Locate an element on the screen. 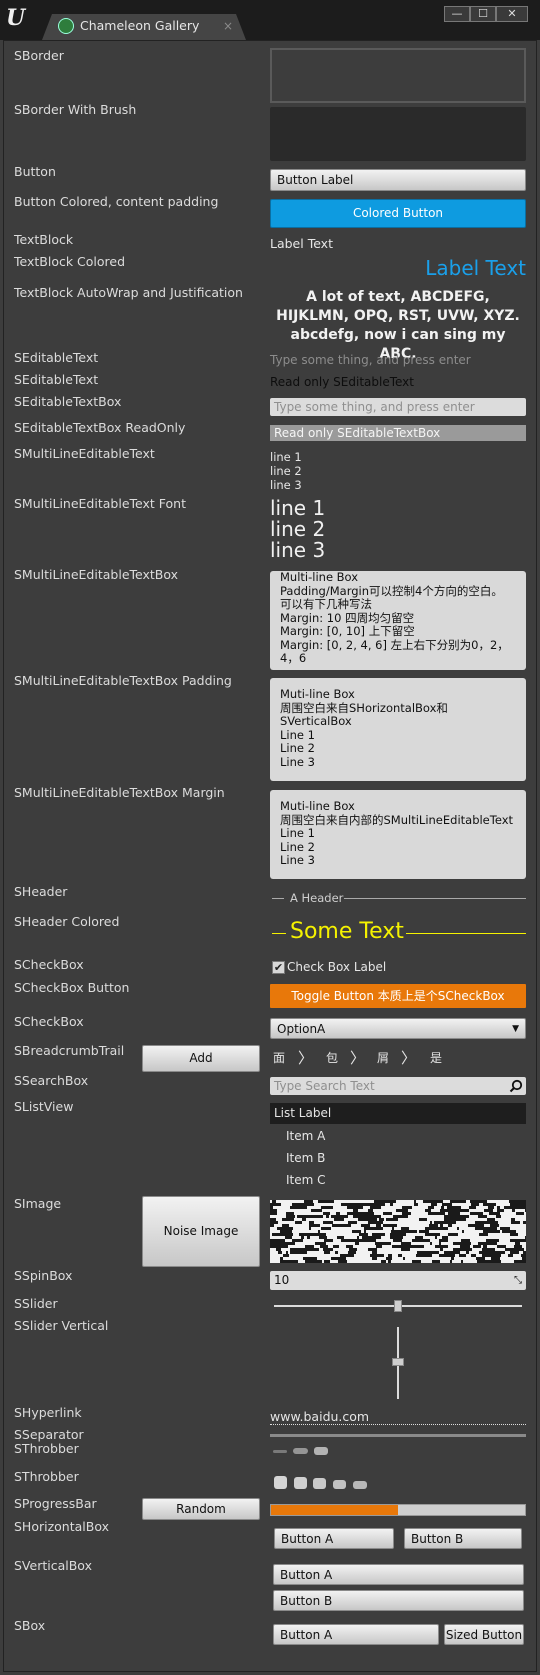 This screenshot has height=1675, width=540. sborder-widget is located at coordinates (398, 75).